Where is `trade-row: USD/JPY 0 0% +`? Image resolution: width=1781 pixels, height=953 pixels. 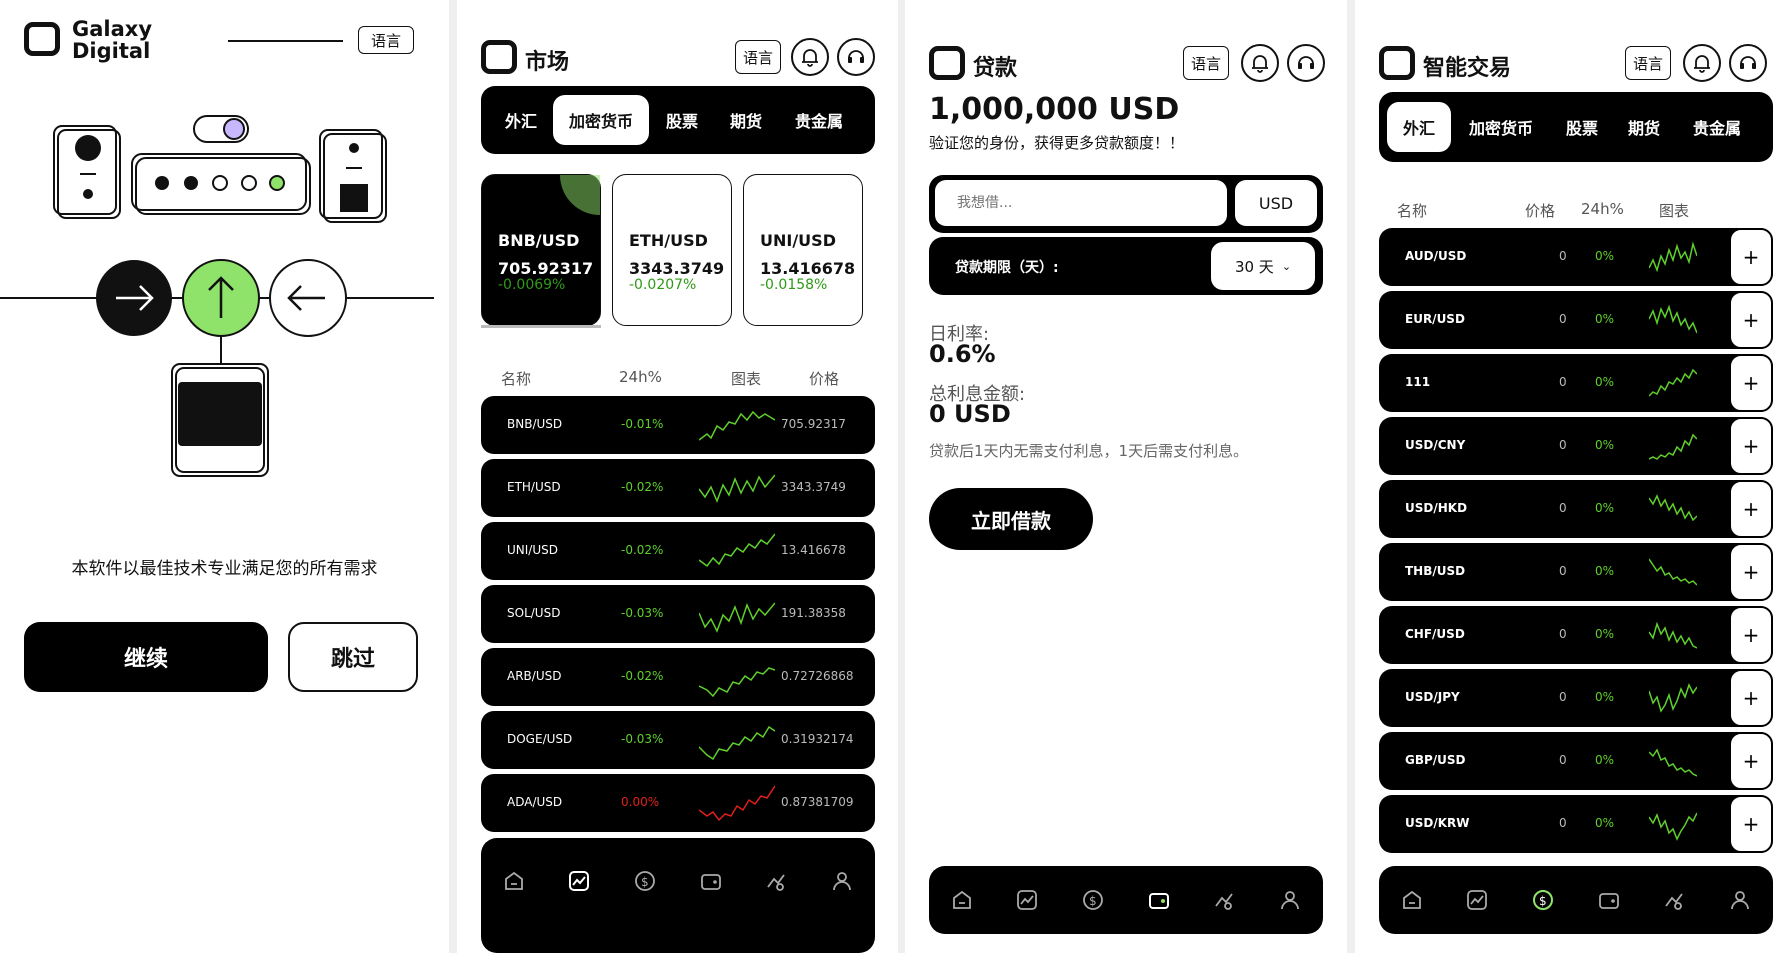
trade-row: USD/JPY 0 0% + is located at coordinates (1576, 698).